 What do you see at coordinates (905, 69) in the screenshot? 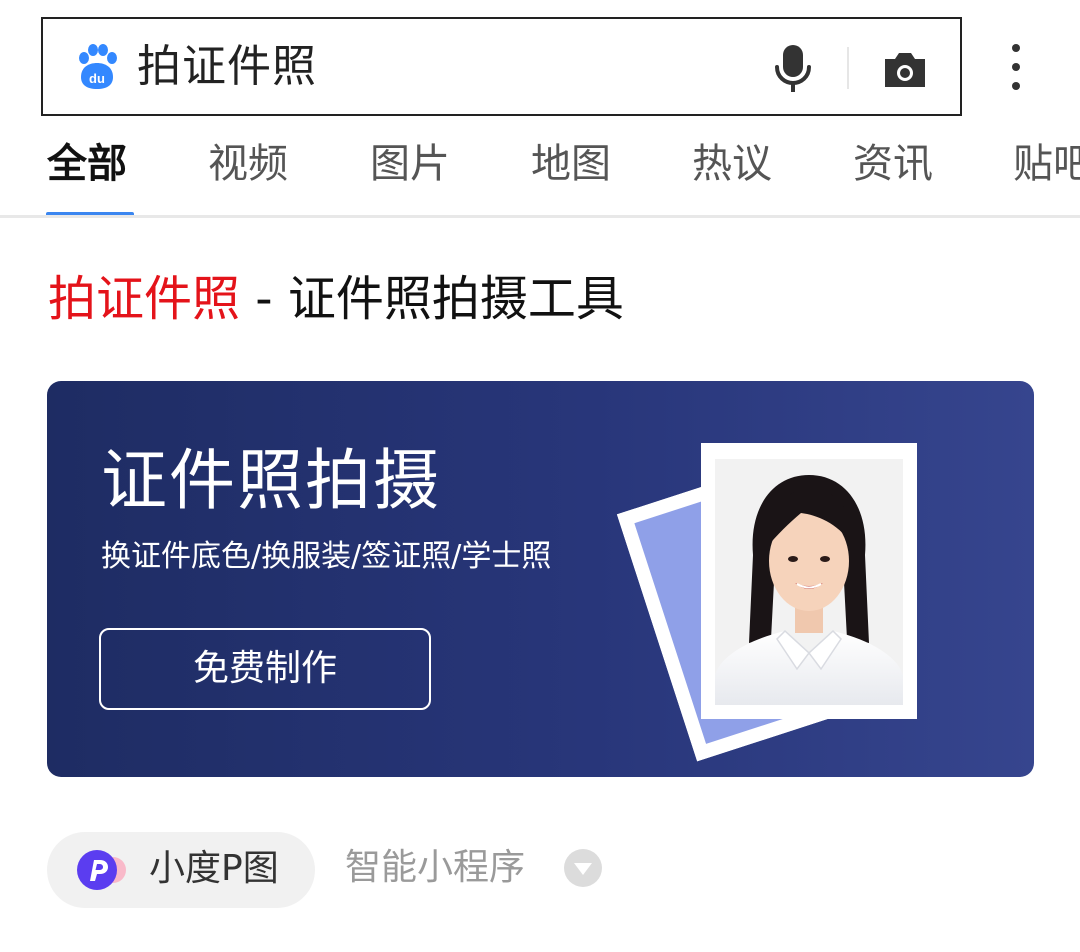
I see `camera-icon` at bounding box center [905, 69].